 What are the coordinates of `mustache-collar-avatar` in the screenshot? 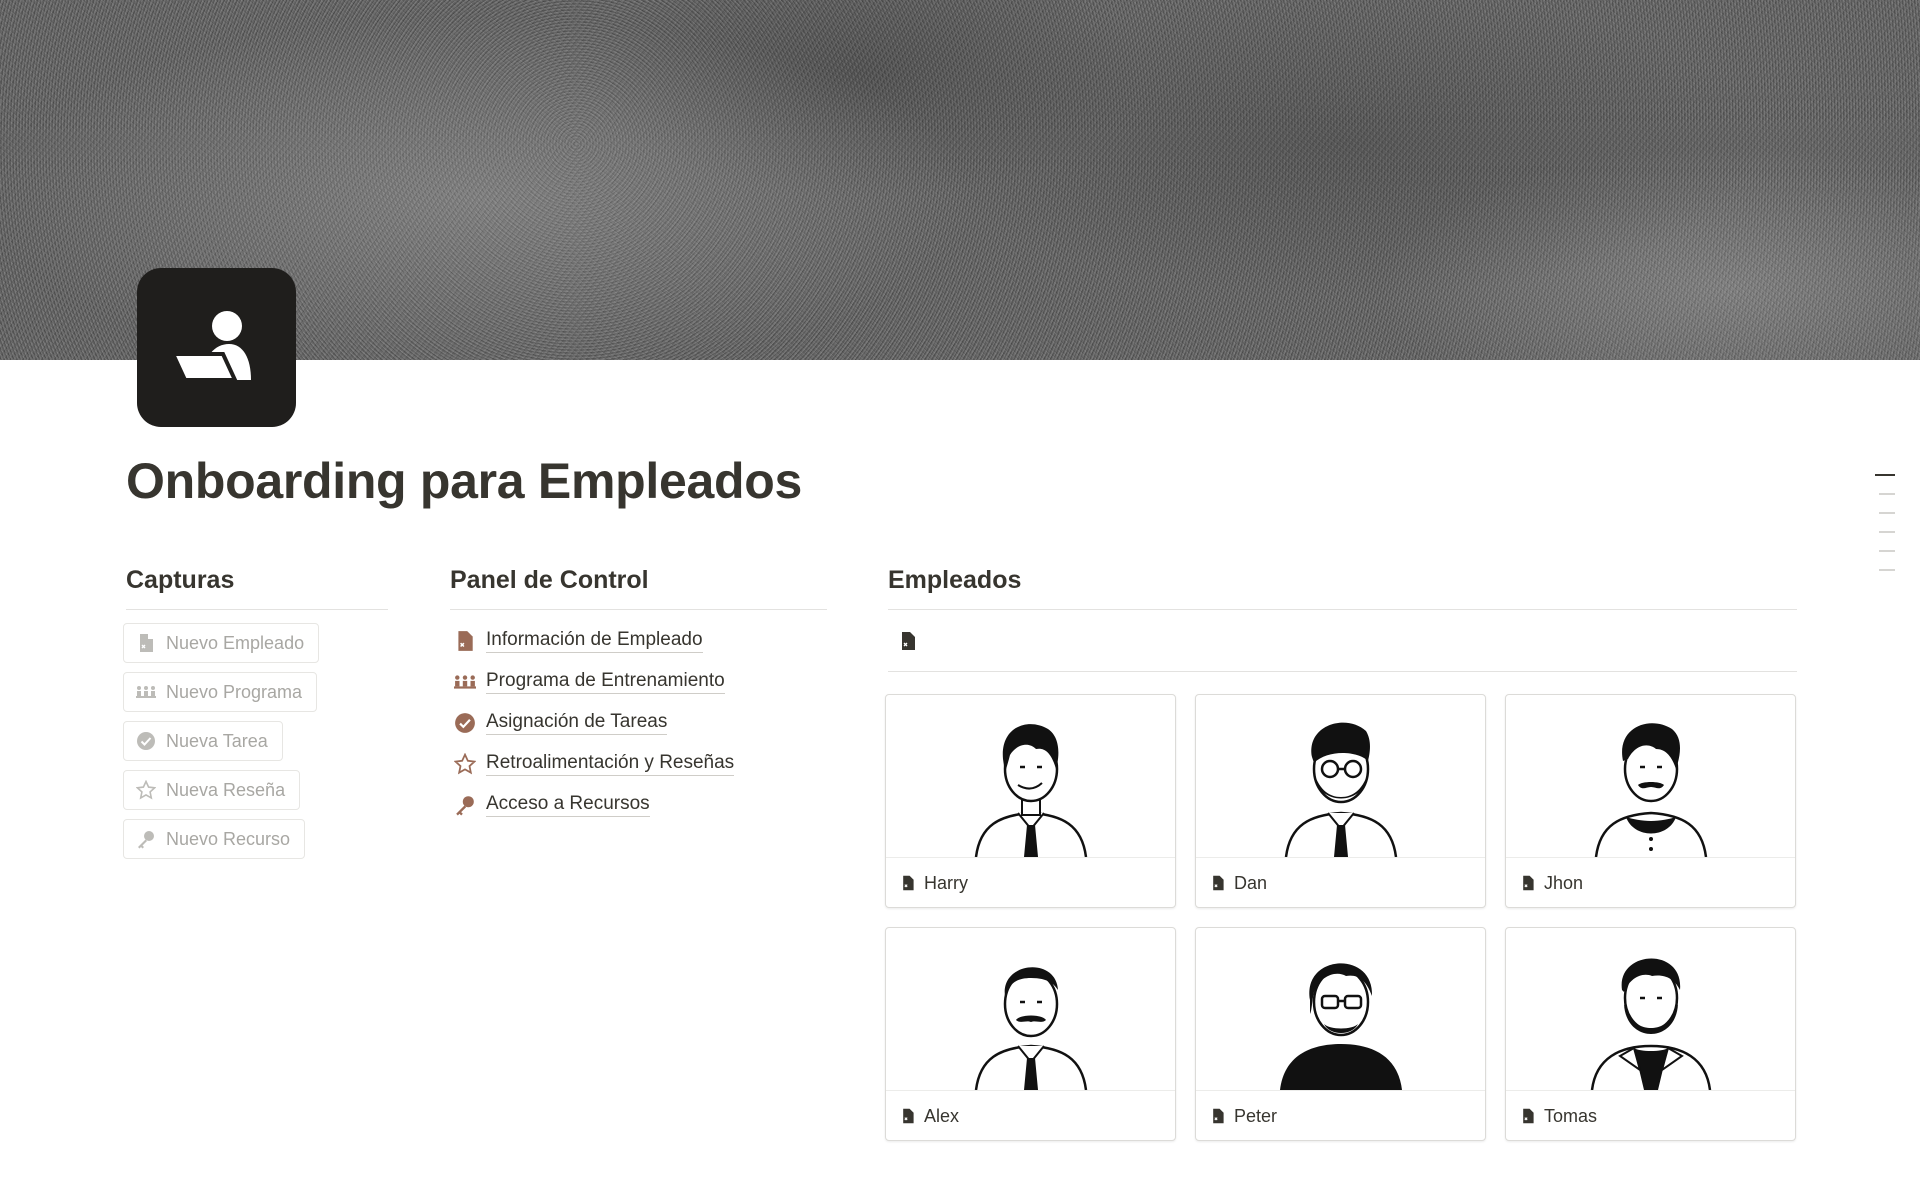 It's located at (1650, 790).